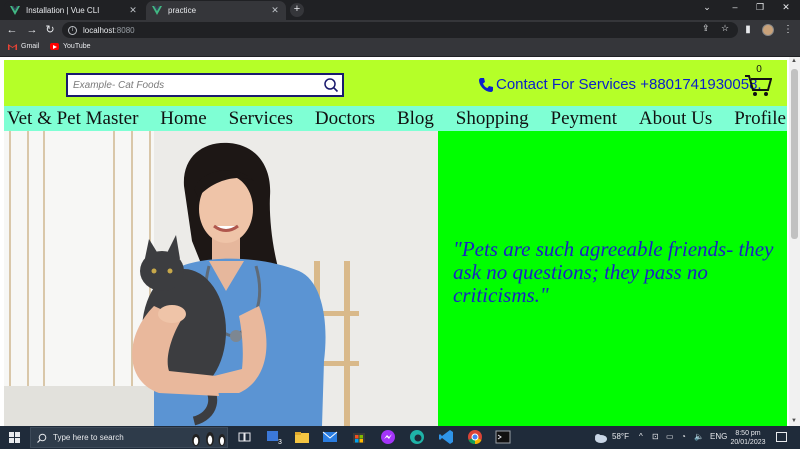 This screenshot has width=800, height=449. I want to click on mail-icon, so click(330, 437).